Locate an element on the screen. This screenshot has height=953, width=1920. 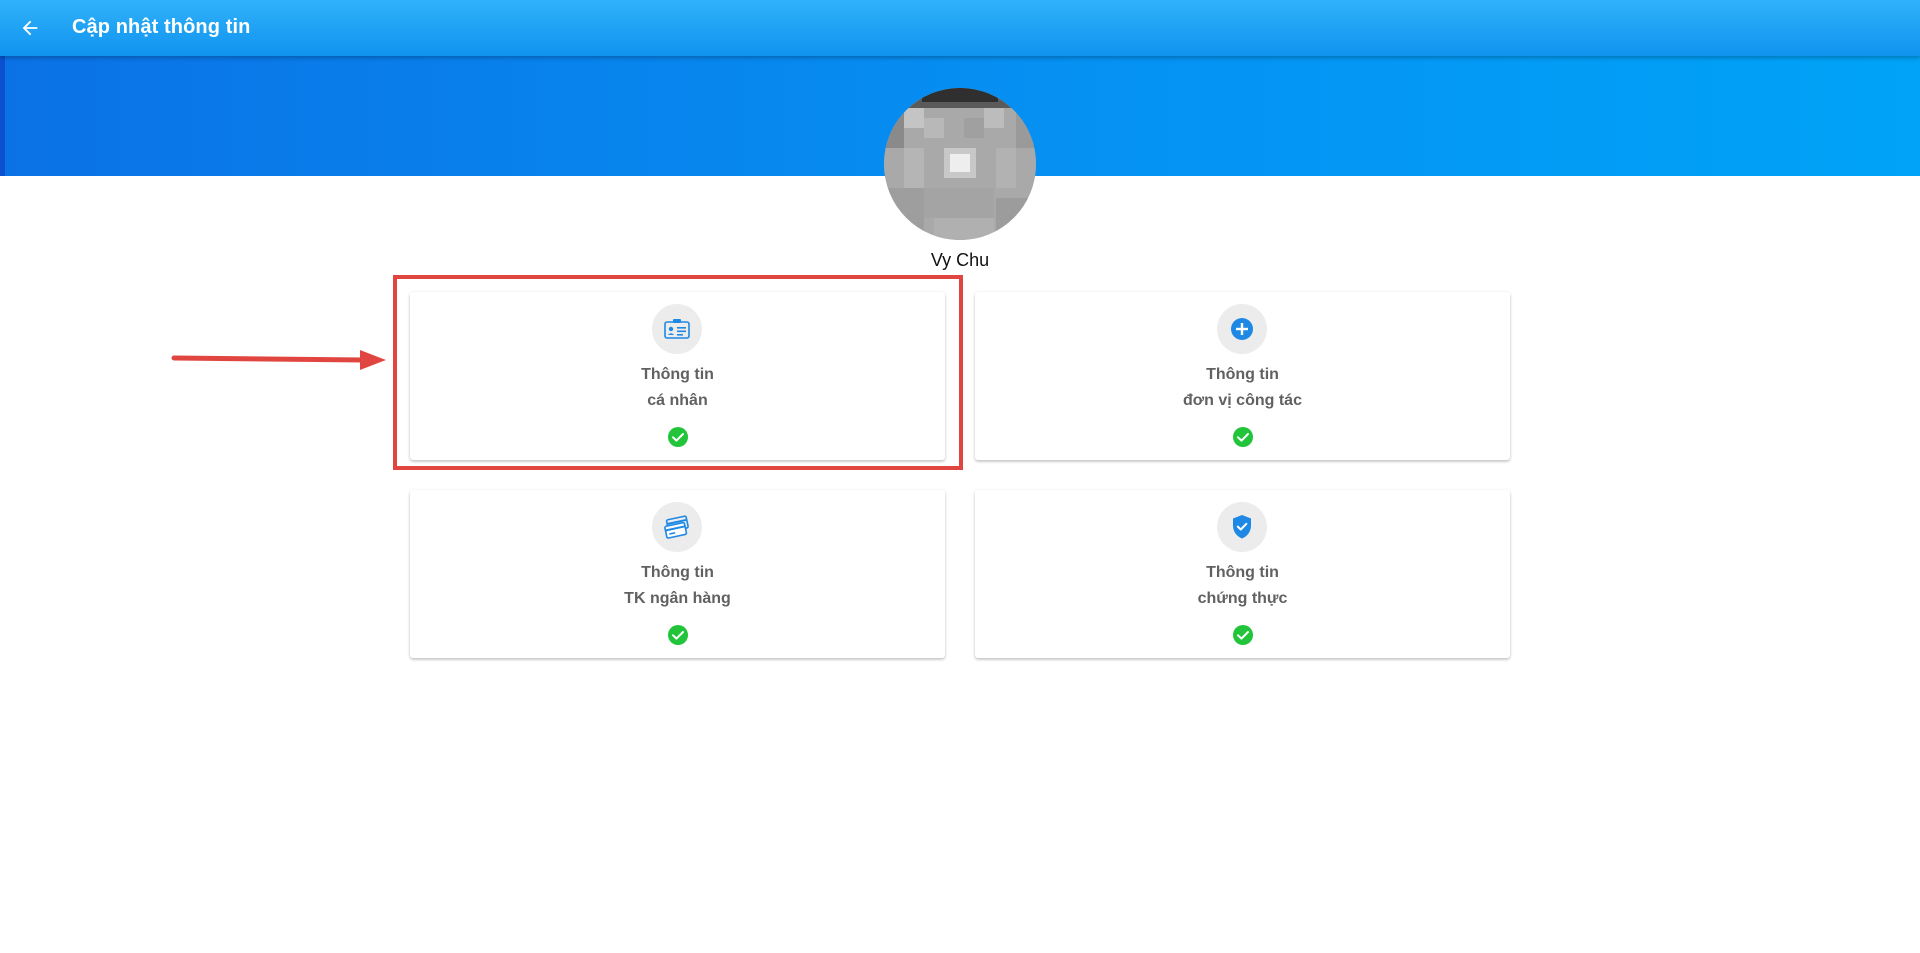
back-button is located at coordinates (30, 28).